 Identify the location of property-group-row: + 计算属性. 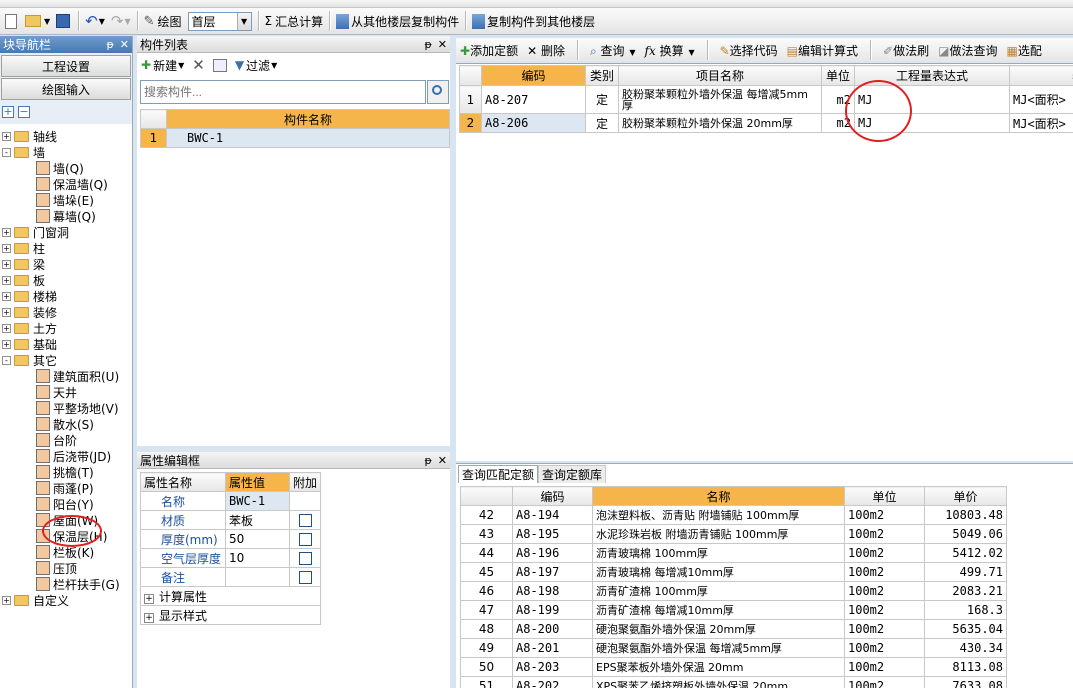
(230, 596).